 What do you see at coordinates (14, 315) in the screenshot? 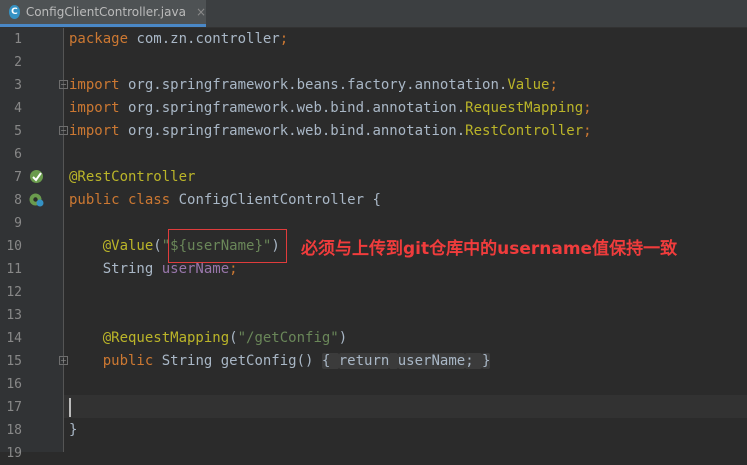
I see `line-number: 13` at bounding box center [14, 315].